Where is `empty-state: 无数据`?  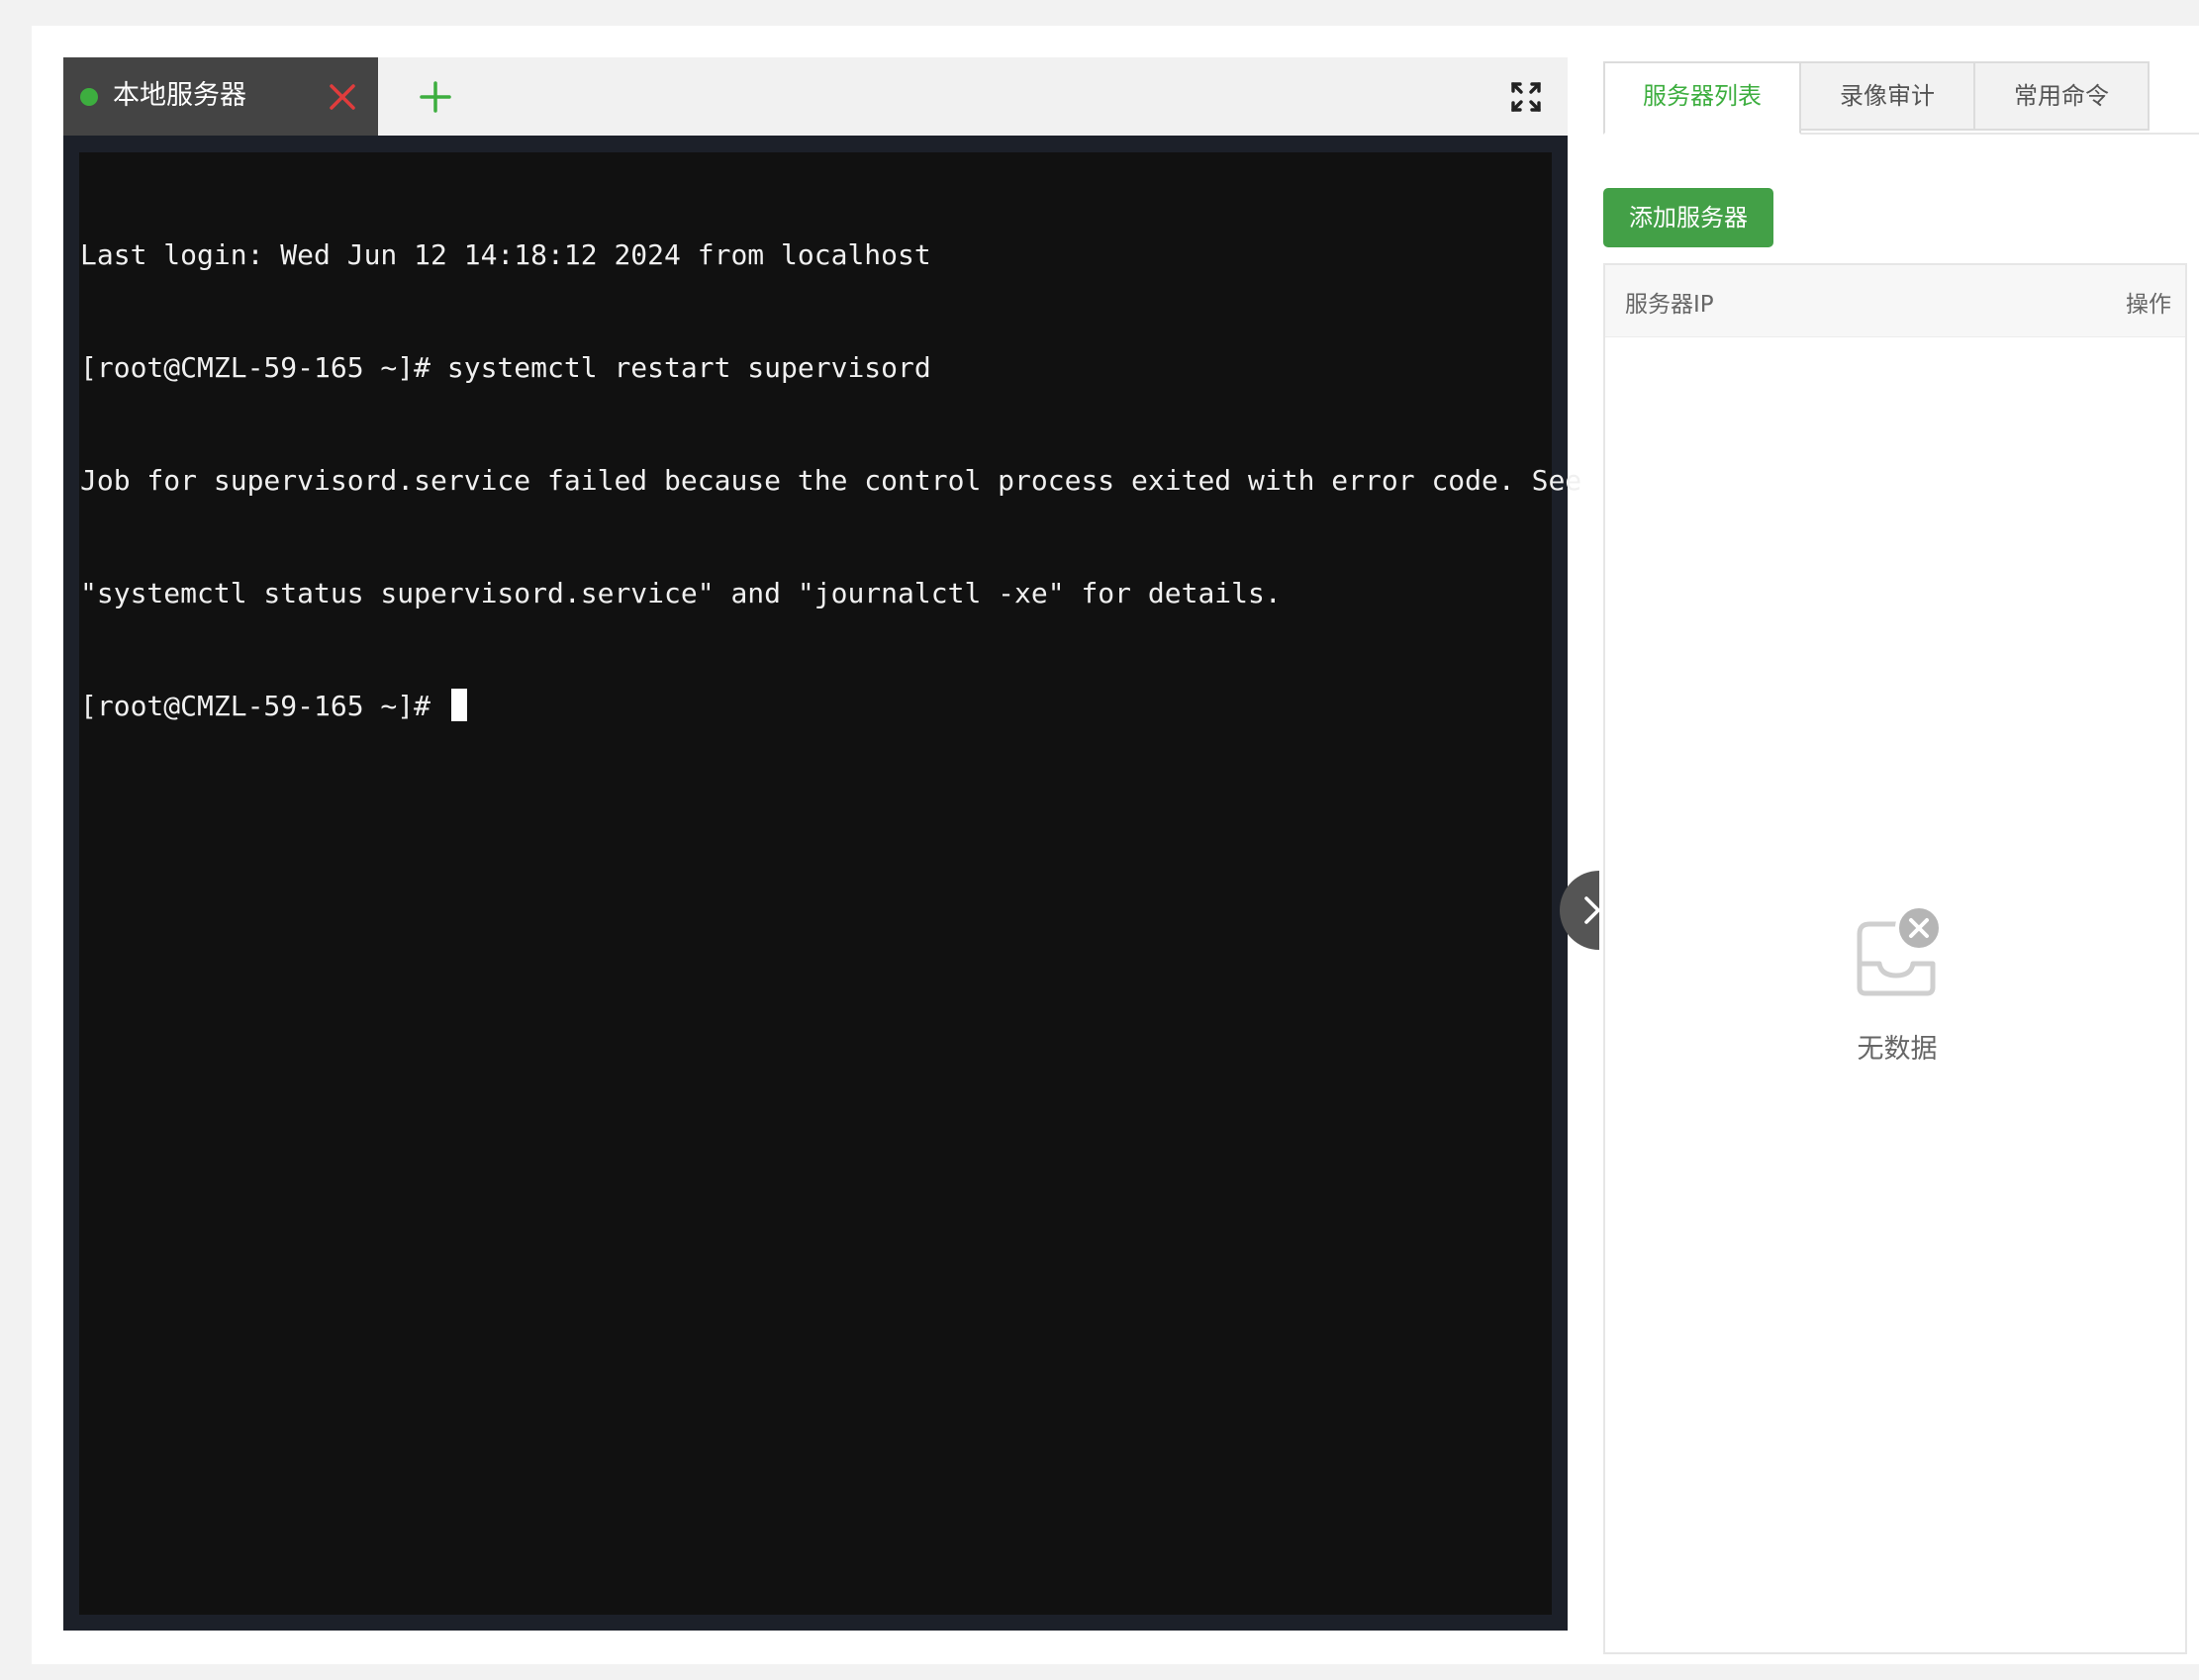 empty-state: 无数据 is located at coordinates (1897, 985).